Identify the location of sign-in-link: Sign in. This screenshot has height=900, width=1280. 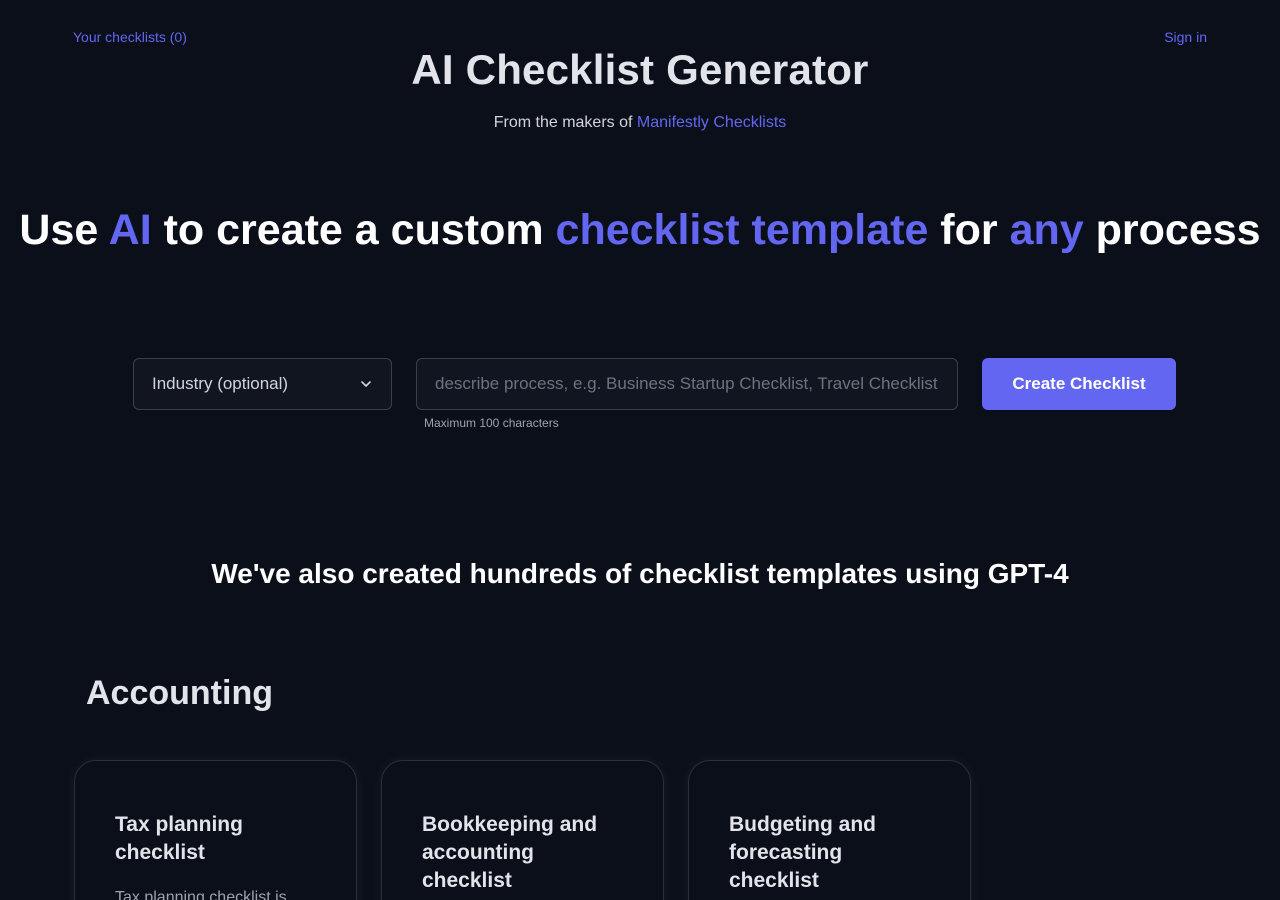
(1185, 37).